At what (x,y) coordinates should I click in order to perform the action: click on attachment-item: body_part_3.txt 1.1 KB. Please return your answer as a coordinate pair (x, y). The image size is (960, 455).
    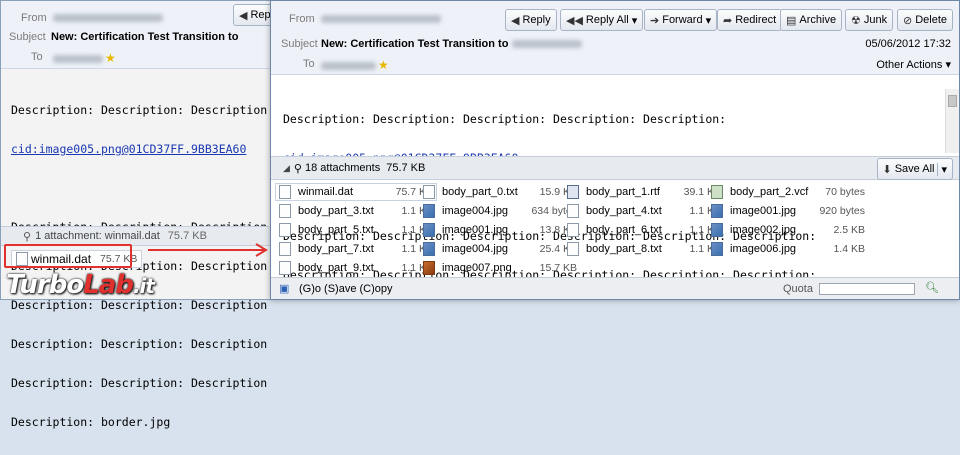
    Looking at the image, I should click on (356, 211).